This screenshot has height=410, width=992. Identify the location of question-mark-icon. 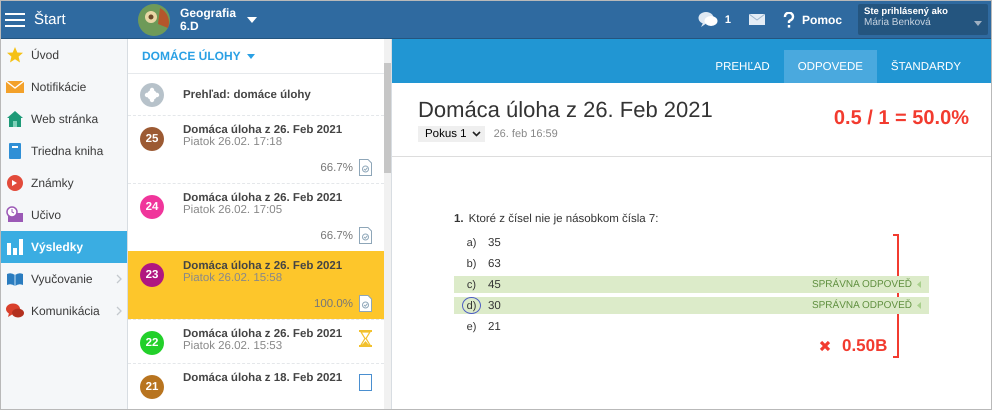
(788, 20).